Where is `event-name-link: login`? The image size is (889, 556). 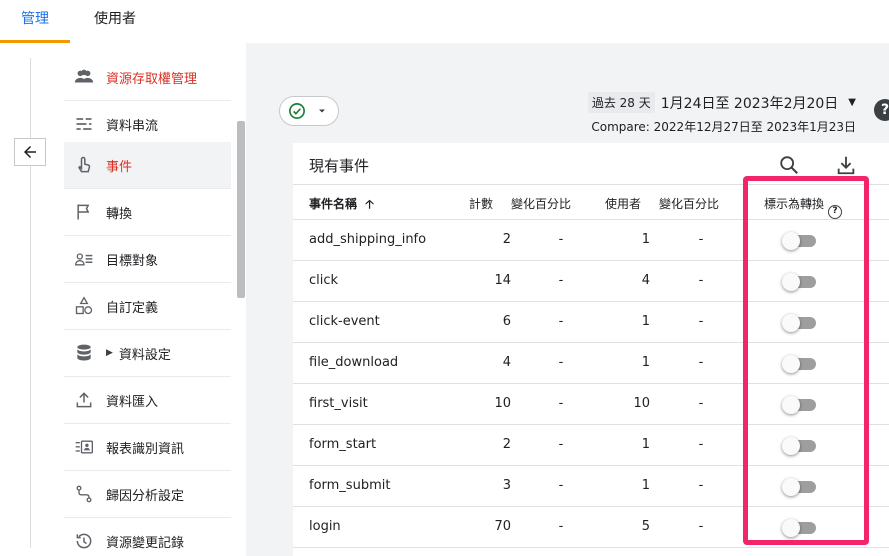
event-name-link: login is located at coordinates (325, 526).